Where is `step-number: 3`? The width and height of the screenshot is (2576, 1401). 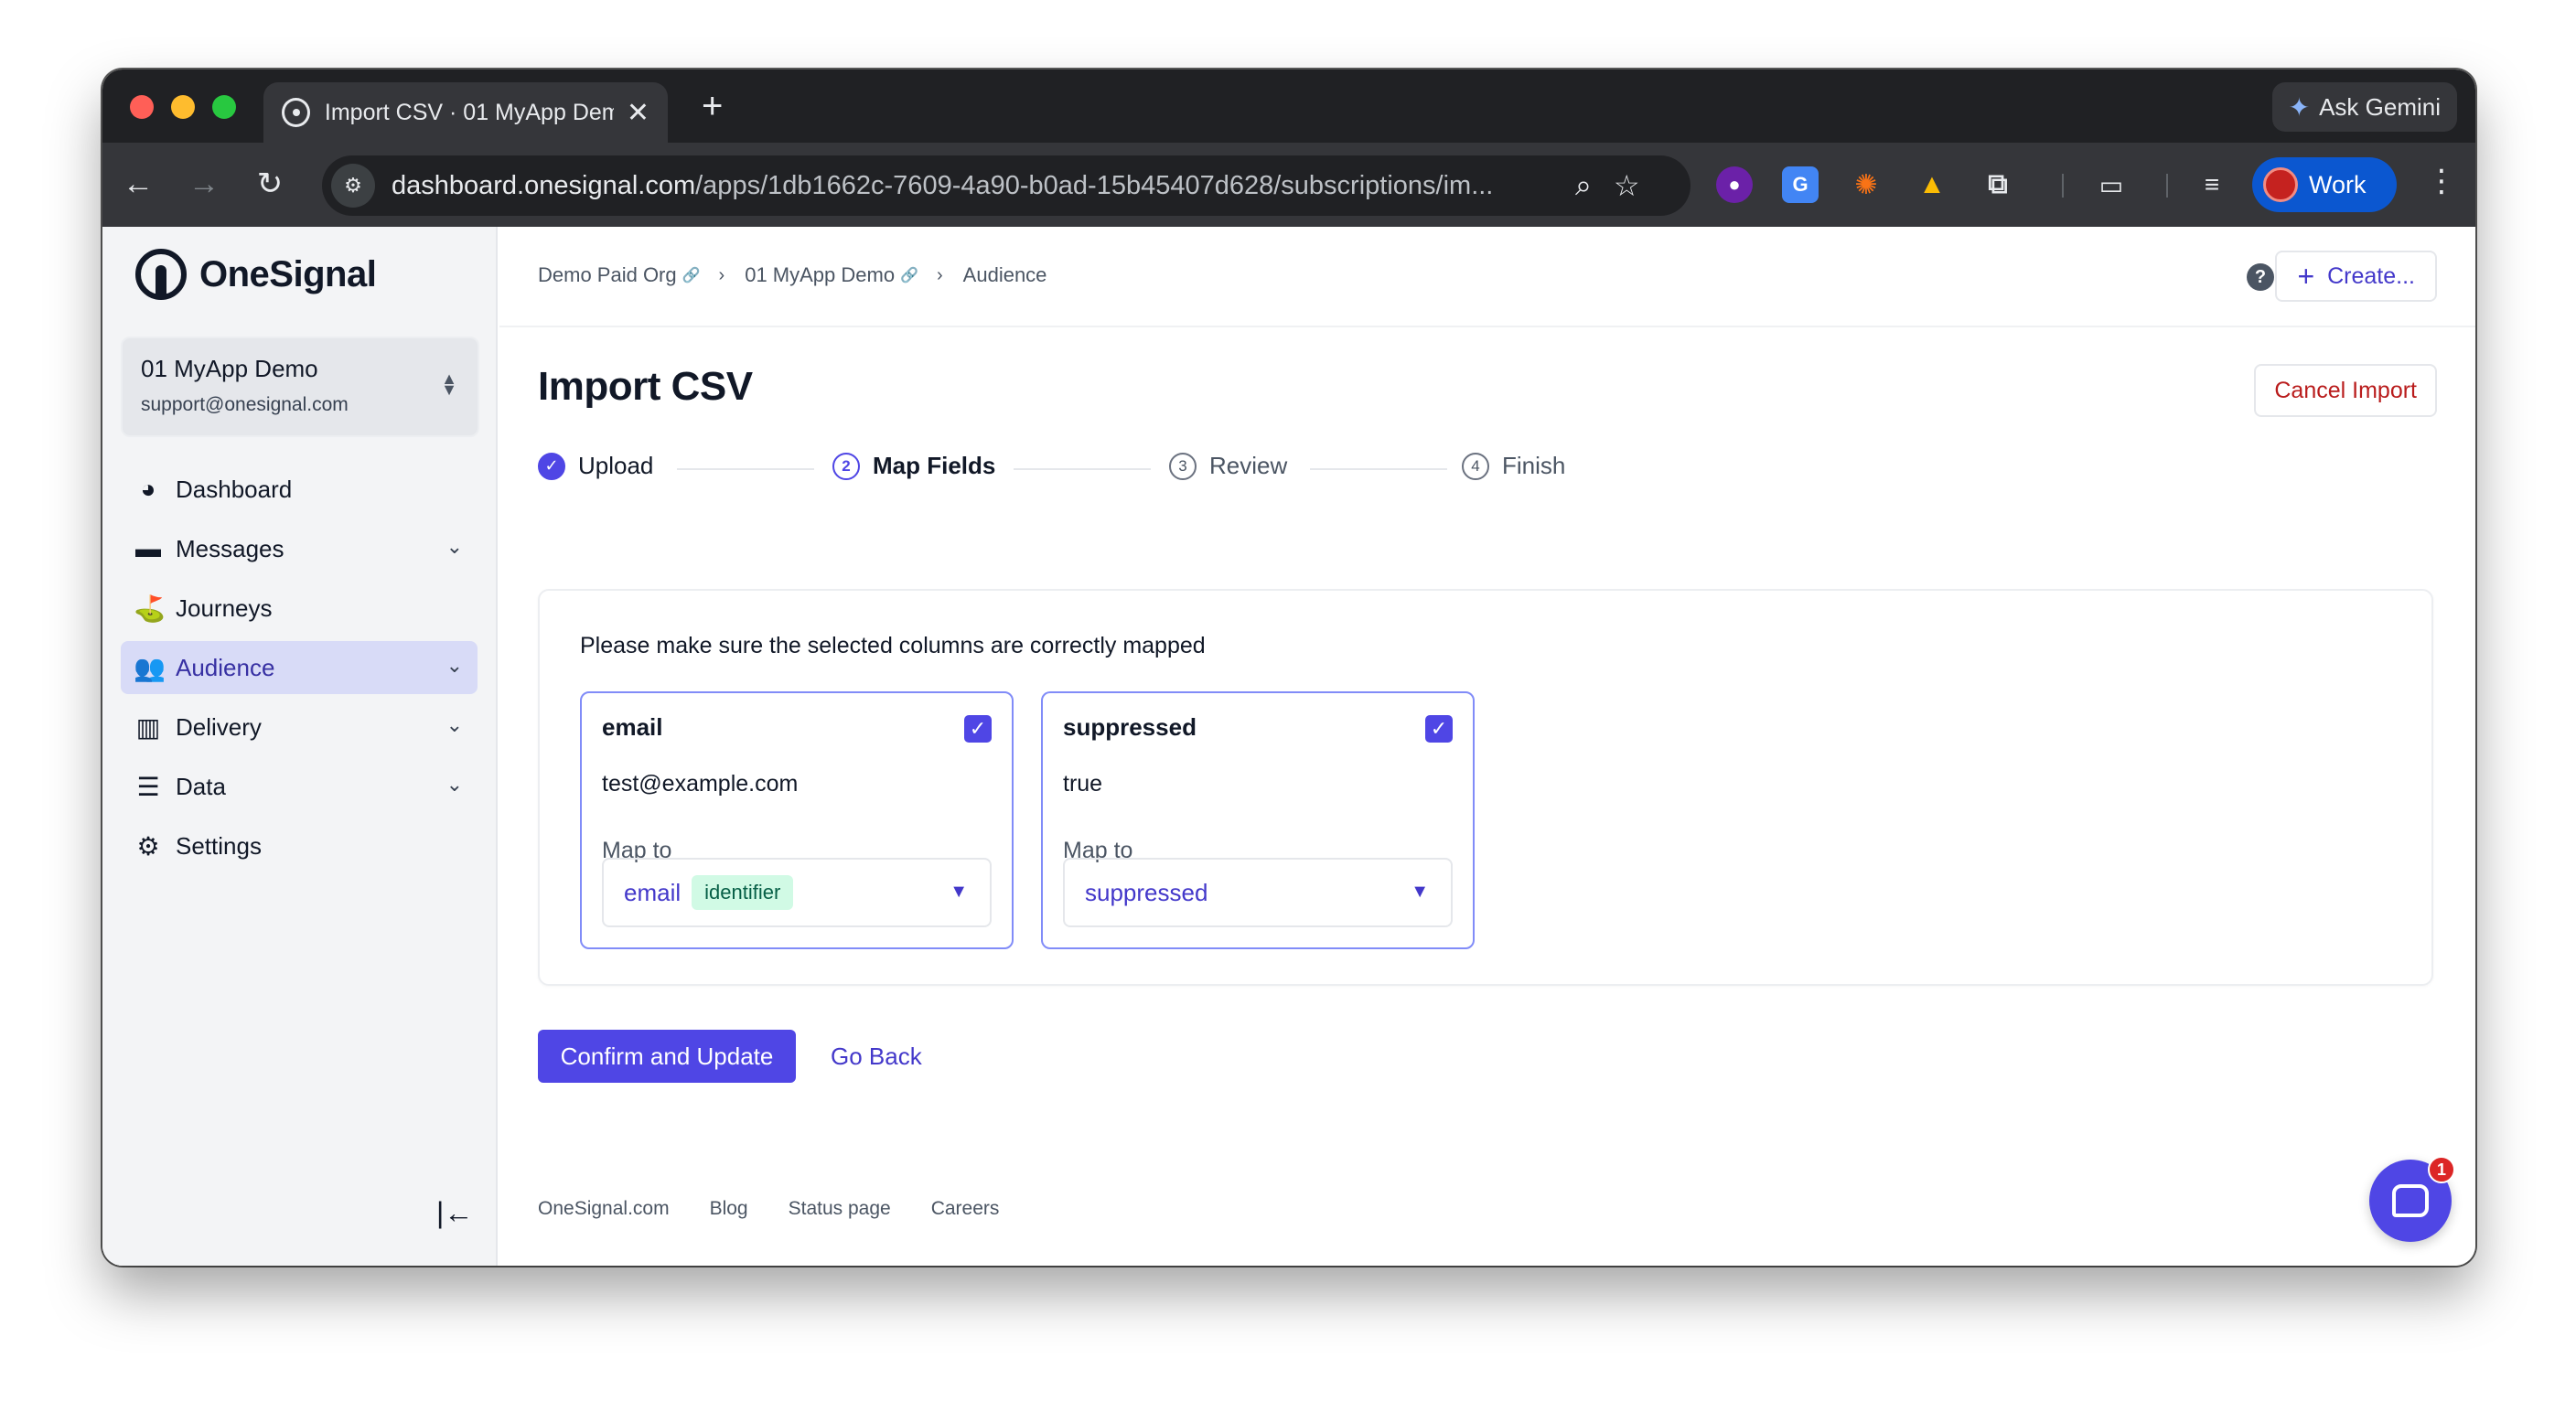 step-number: 3 is located at coordinates (1183, 466).